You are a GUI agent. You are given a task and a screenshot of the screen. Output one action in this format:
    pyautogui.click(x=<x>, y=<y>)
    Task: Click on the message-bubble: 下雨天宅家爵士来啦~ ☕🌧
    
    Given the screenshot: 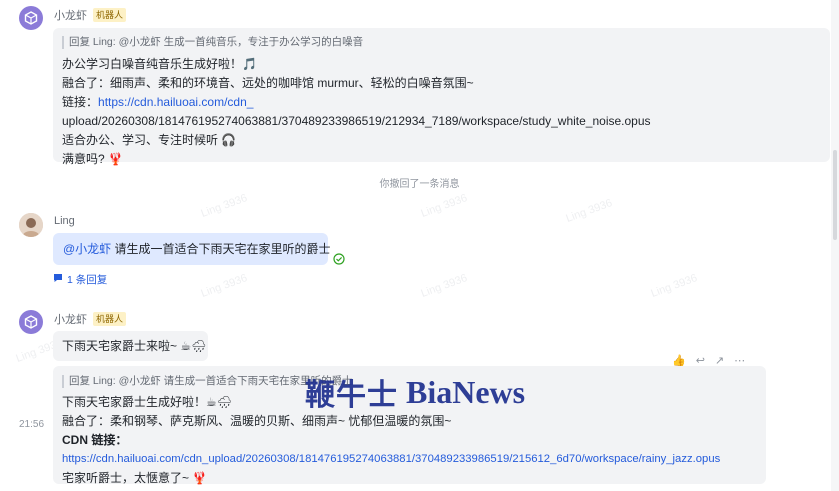 What is the action you would take?
    pyautogui.click(x=130, y=346)
    